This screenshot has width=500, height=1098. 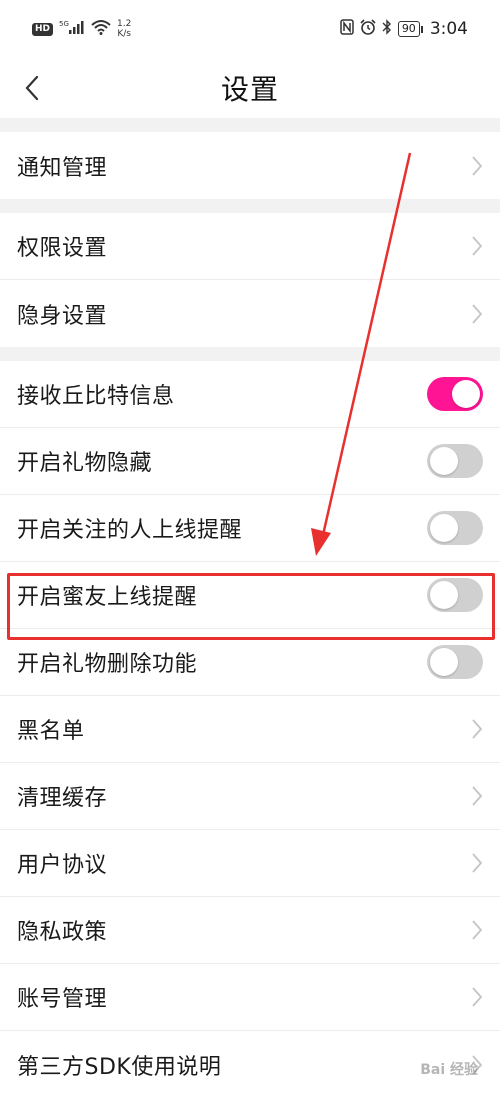 I want to click on nfc-icon, so click(x=347, y=29).